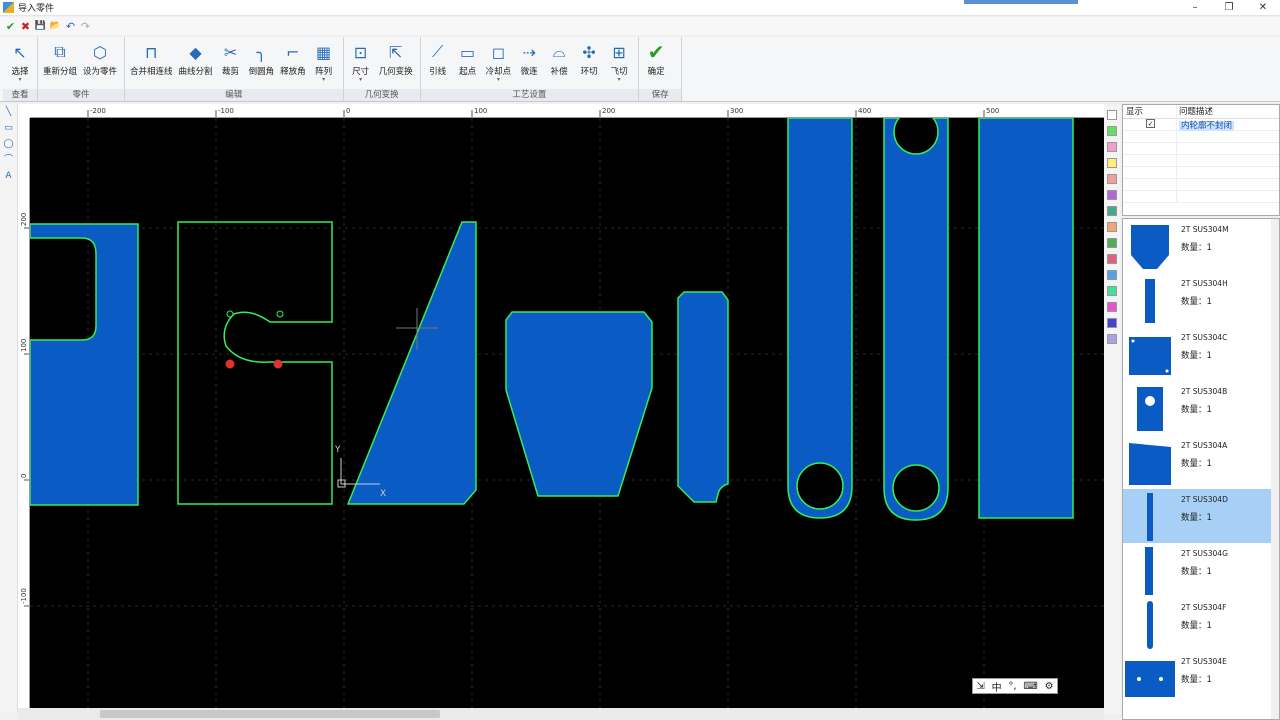  What do you see at coordinates (1204, 337) in the screenshot?
I see `part-name: 2T SUS304C` at bounding box center [1204, 337].